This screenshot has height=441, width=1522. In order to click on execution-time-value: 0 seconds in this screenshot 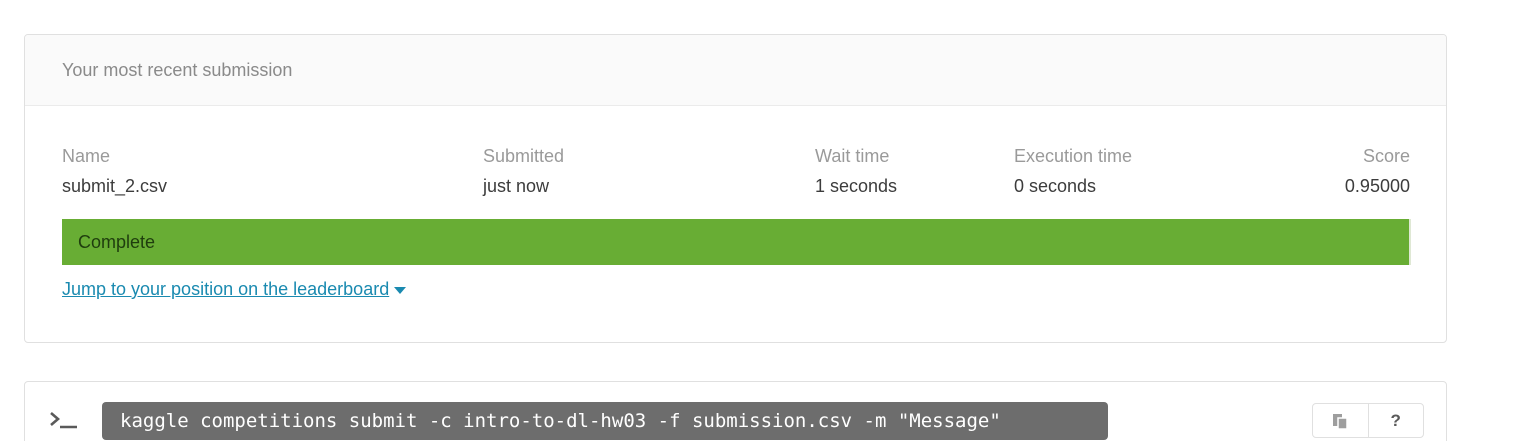, I will do `click(1055, 186)`.